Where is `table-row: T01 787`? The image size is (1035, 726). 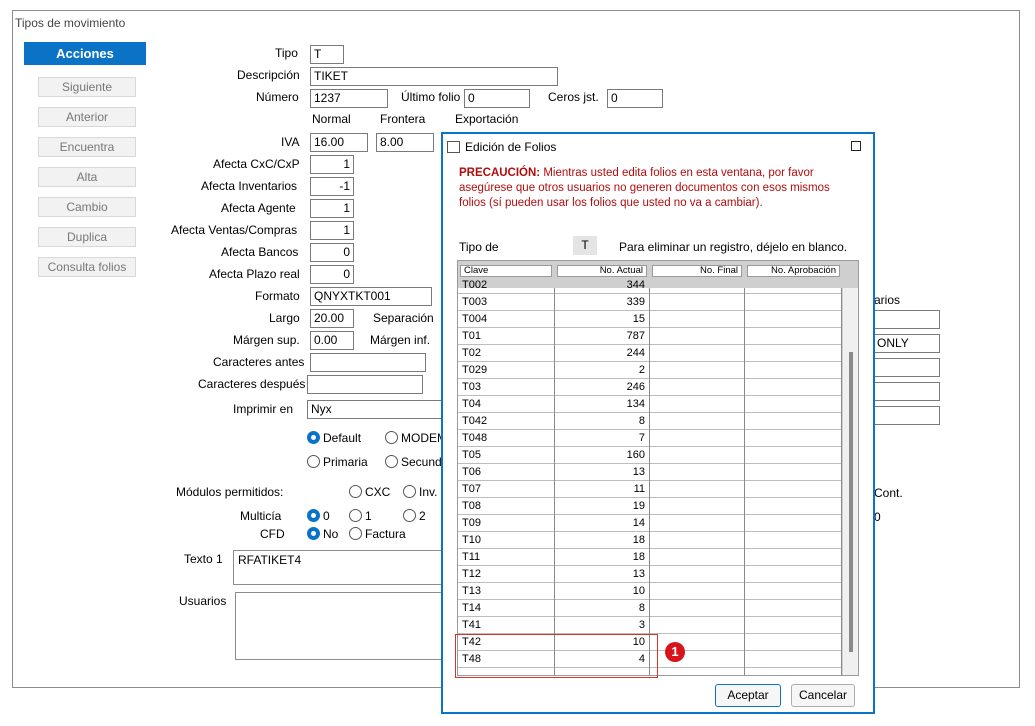
table-row: T01 787 is located at coordinates (650, 336).